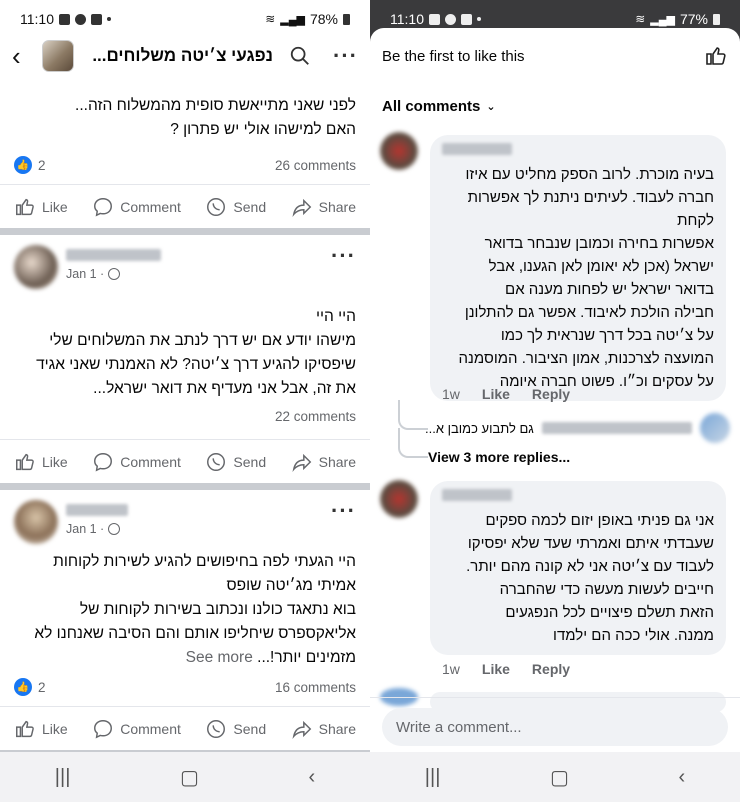 The height and width of the screenshot is (802, 740). I want to click on comments-filter-label: All comments, so click(431, 106).